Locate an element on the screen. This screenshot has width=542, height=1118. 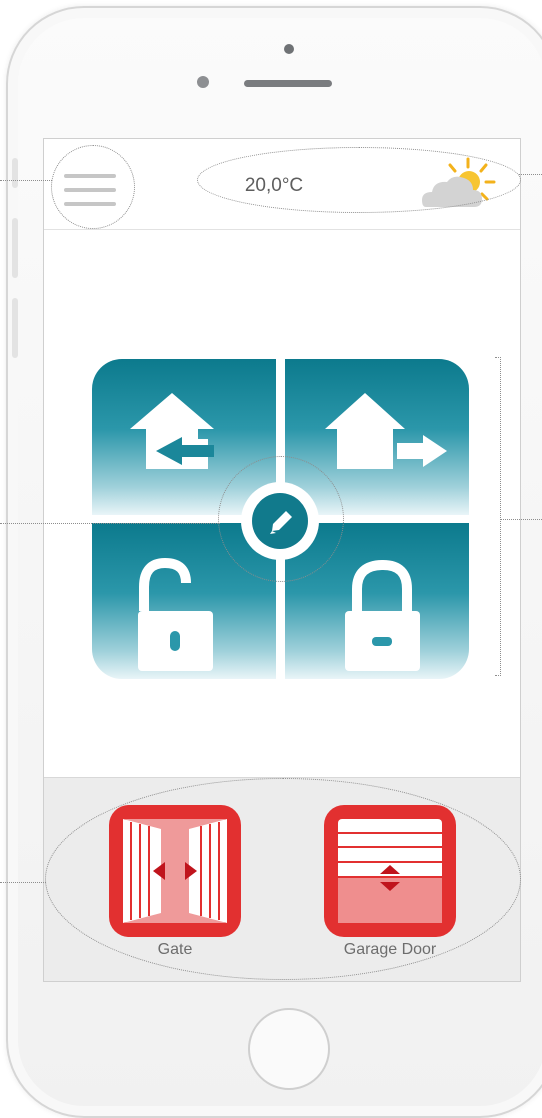
proximity-sensor is located at coordinates (203, 82).